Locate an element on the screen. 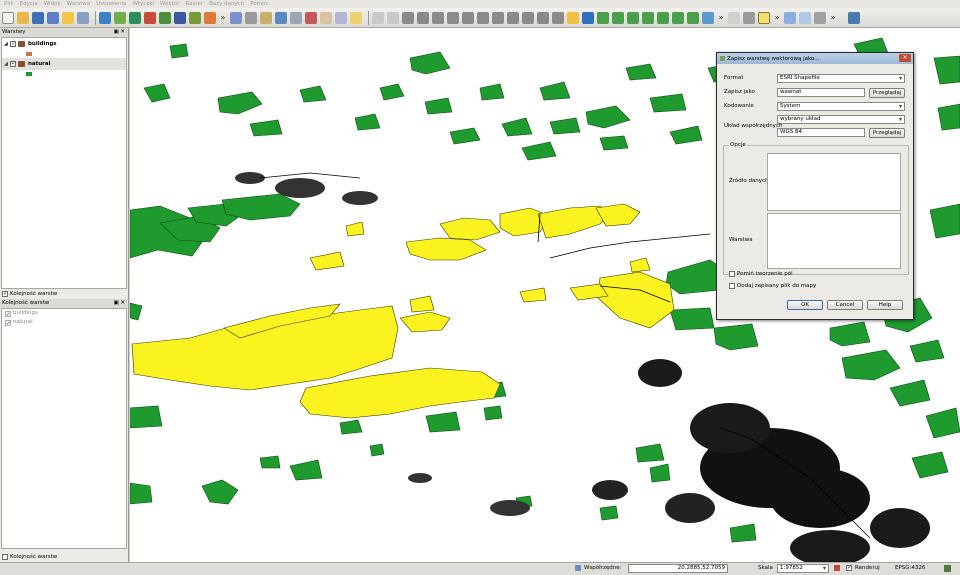 The height and width of the screenshot is (575, 960). cut-features-icon is located at coordinates (326, 17).